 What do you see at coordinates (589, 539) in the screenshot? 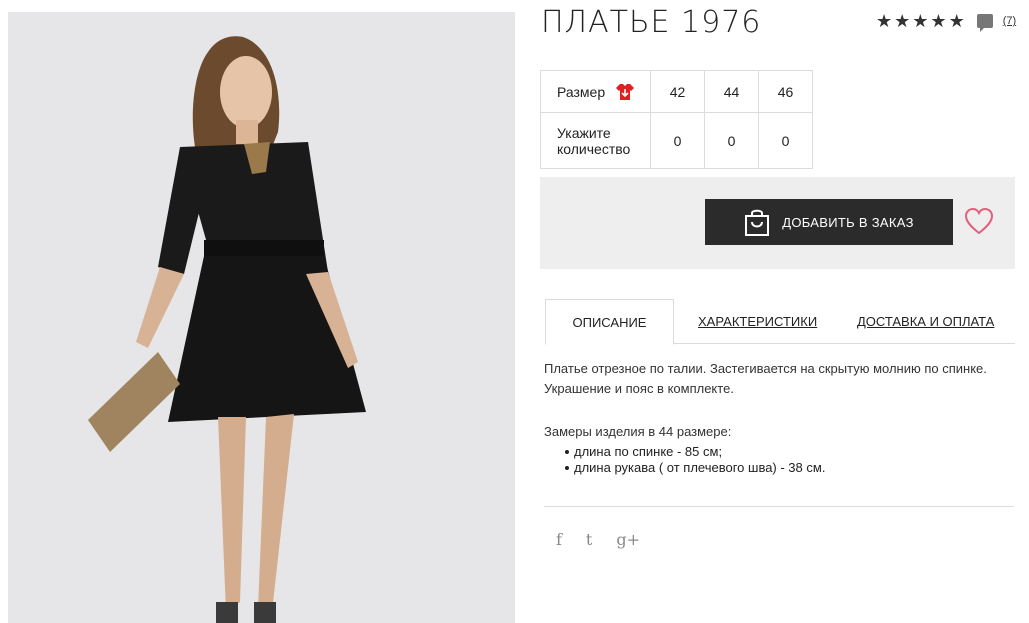
I see `twitter-icon: t` at bounding box center [589, 539].